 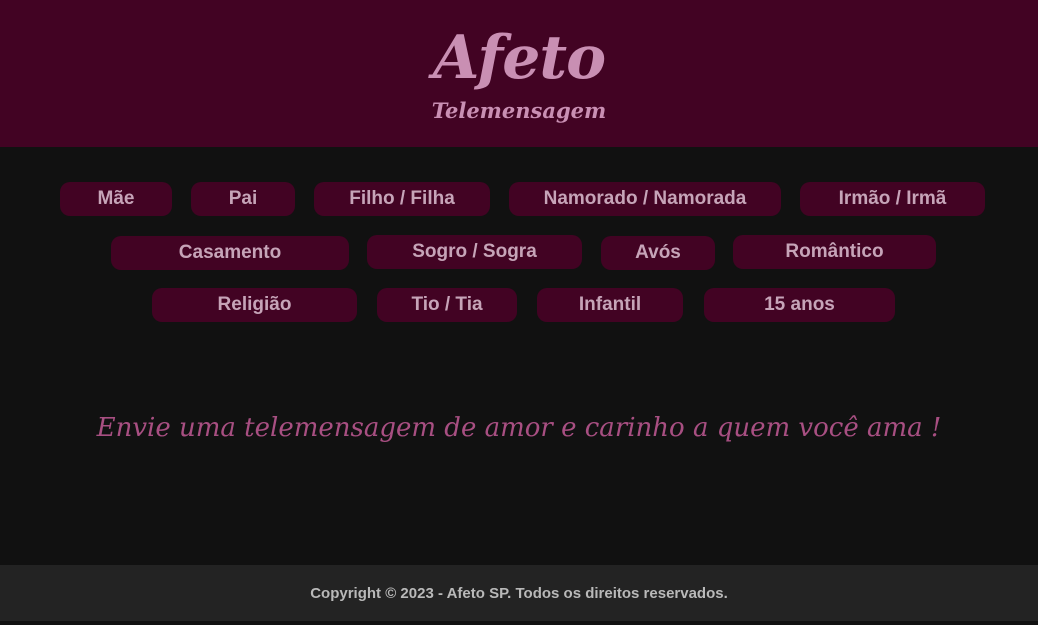 I want to click on category-button-mae: Mãe, so click(x=116, y=199).